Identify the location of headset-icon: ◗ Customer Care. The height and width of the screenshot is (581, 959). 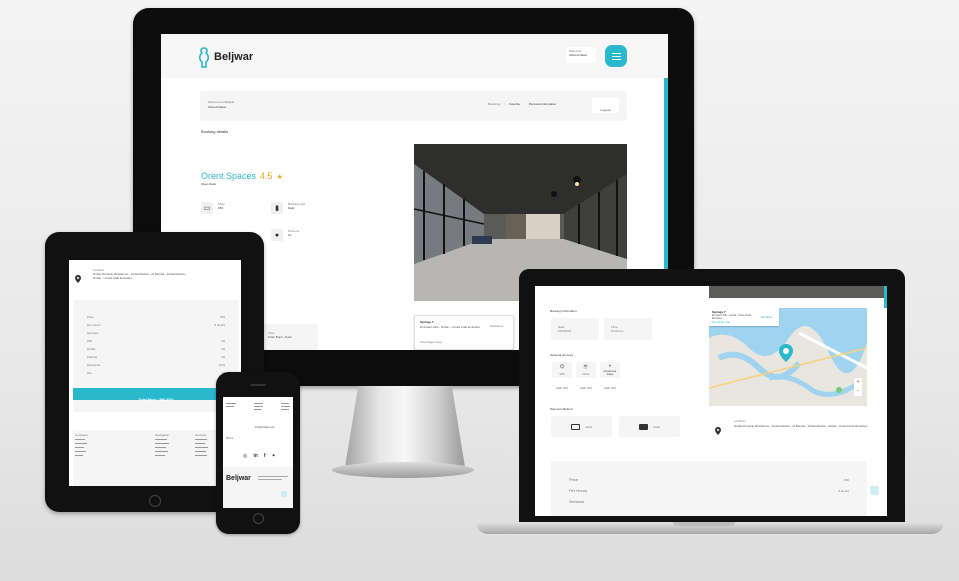
(610, 370).